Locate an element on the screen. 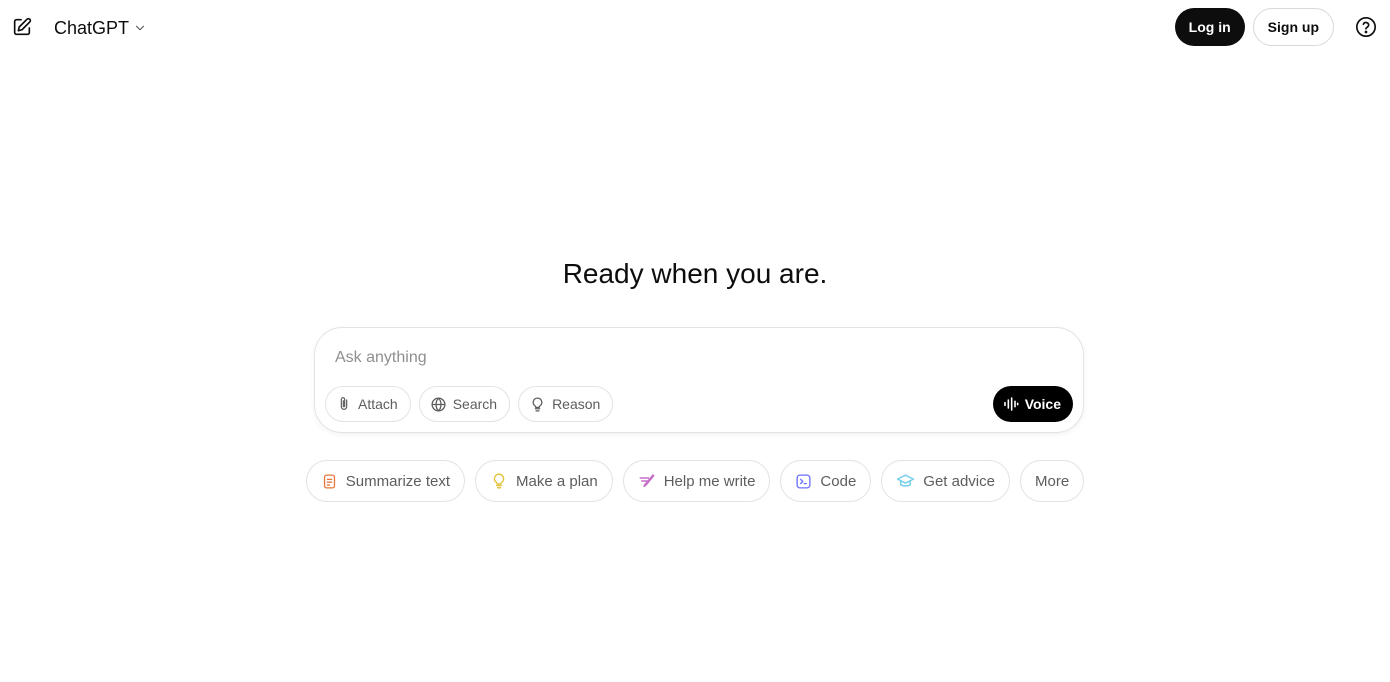  search-label: Search is located at coordinates (475, 404).